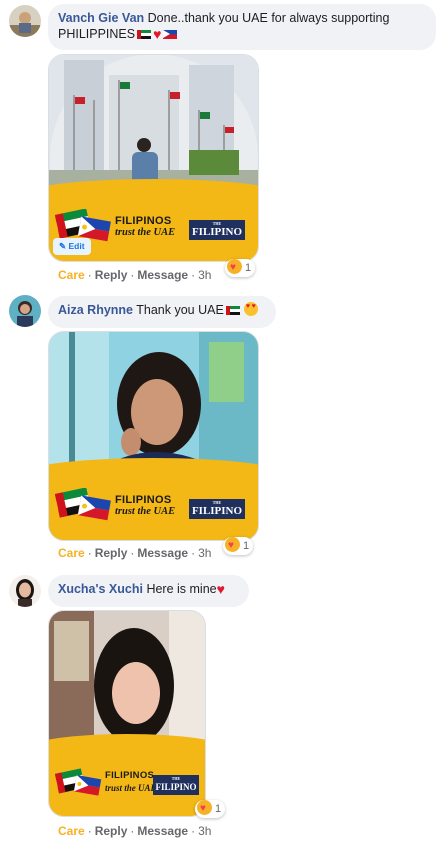  Describe the element at coordinates (180, 310) in the screenshot. I see `comment-text: Thank you UAE` at that location.